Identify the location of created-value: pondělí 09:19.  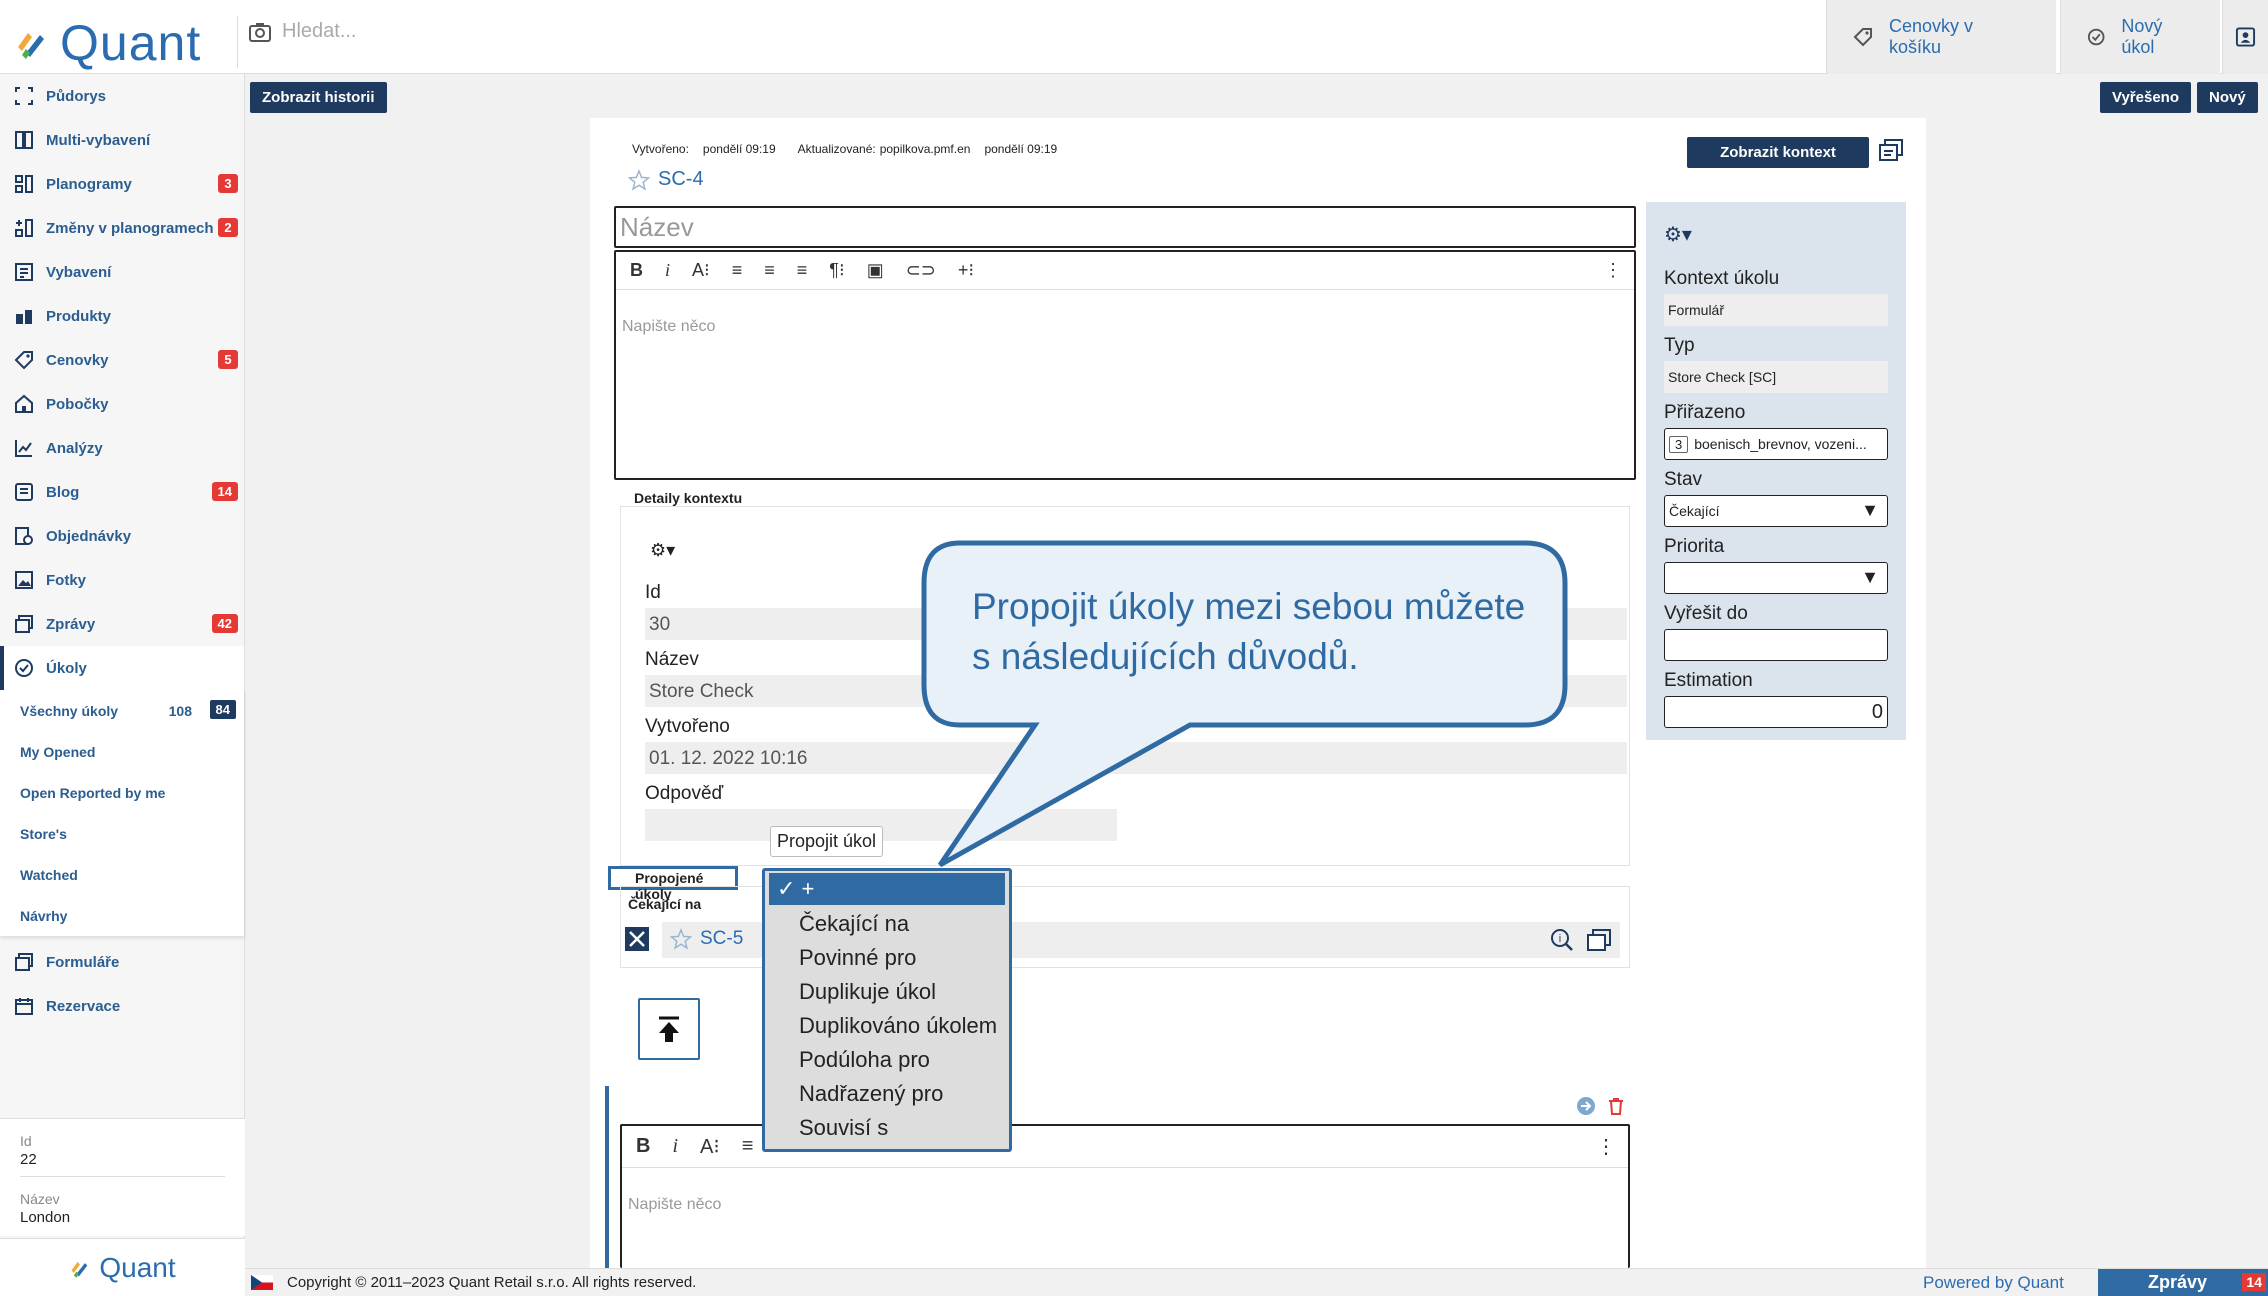
(739, 149).